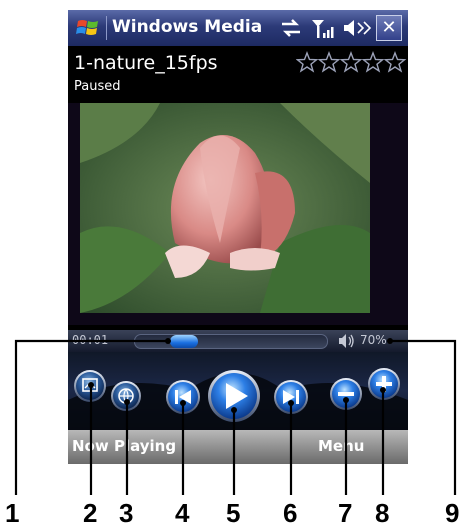  I want to click on playback-status: Paused, so click(97, 86).